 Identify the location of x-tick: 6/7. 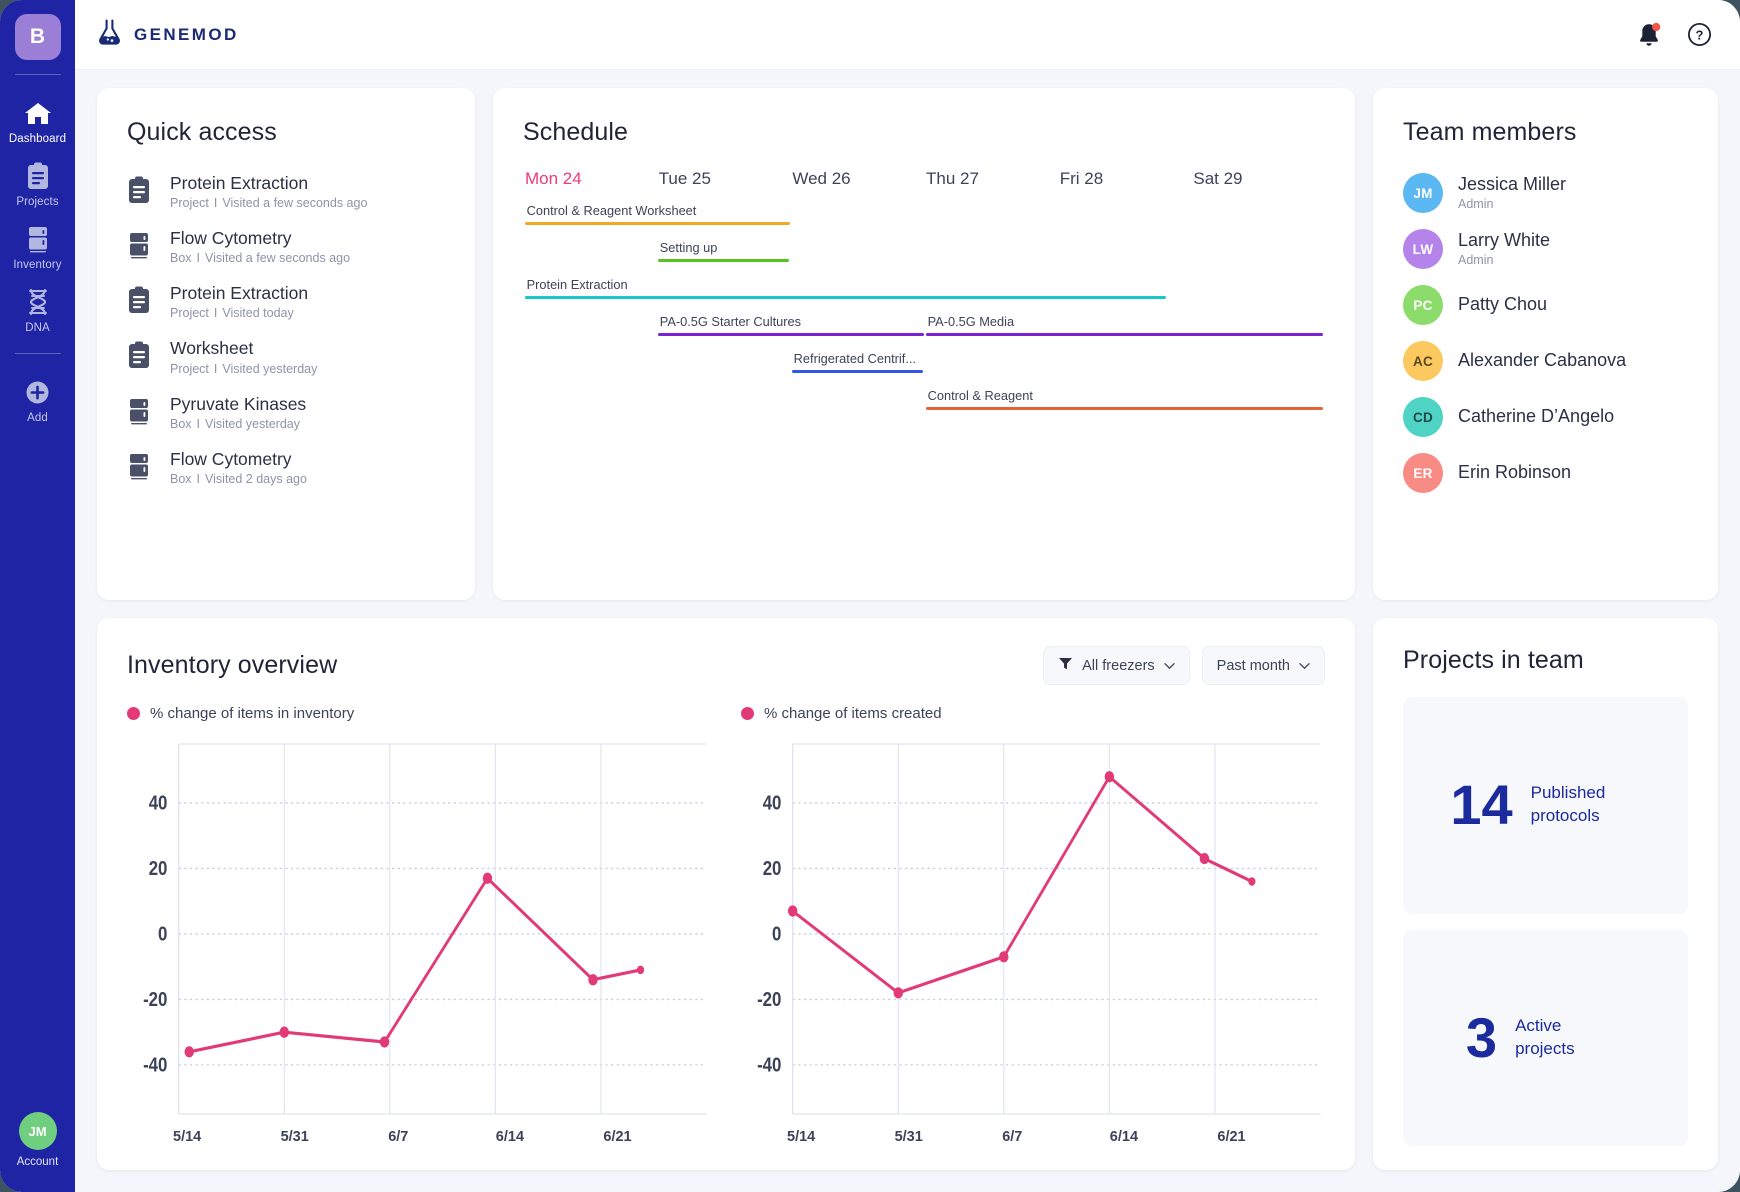
(1012, 1137).